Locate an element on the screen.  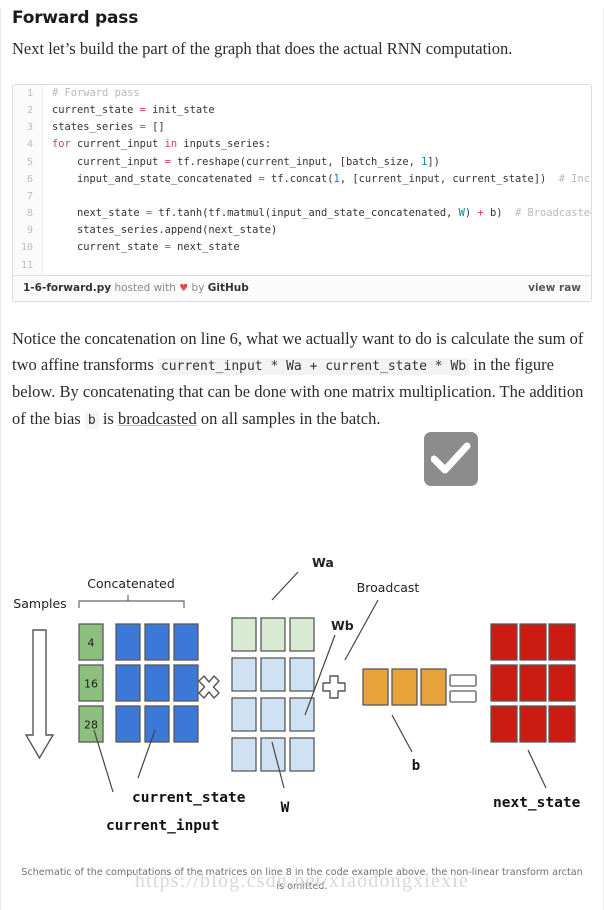
code-line-text: current_state = next_state is located at coordinates (146, 247).